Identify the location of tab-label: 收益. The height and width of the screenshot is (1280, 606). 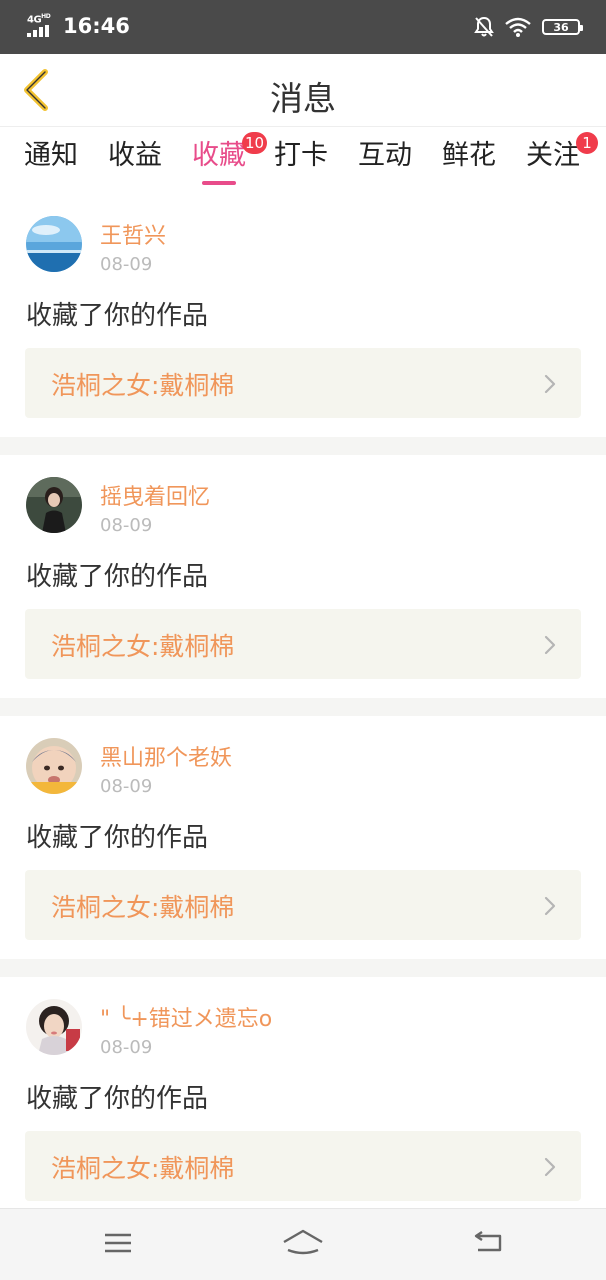
(135, 155).